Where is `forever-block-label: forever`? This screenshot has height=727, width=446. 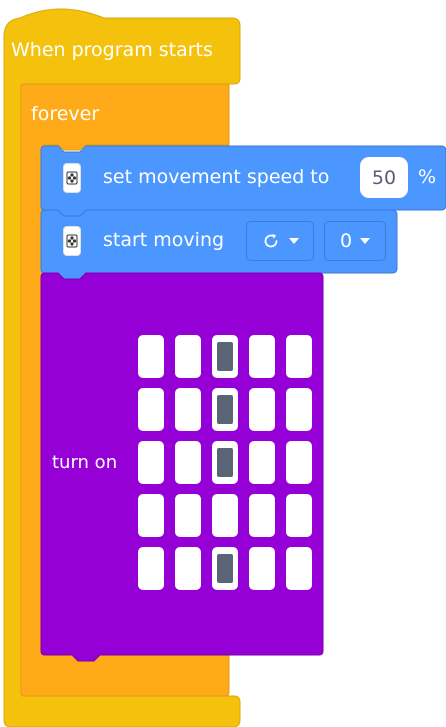 forever-block-label: forever is located at coordinates (65, 114).